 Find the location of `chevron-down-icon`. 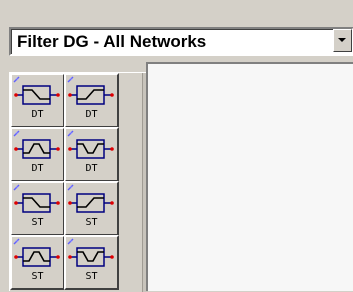

chevron-down-icon is located at coordinates (342, 40).